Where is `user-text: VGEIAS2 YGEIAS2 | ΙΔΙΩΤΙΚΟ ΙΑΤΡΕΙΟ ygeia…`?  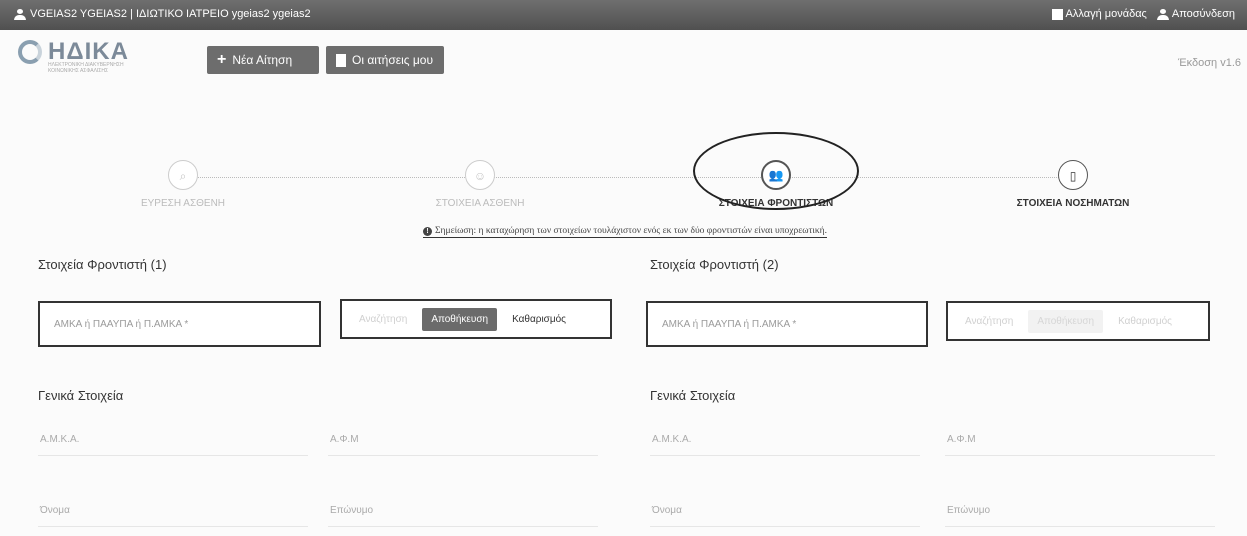 user-text: VGEIAS2 YGEIAS2 | ΙΔΙΩΤΙΚΟ ΙΑΤΡΕΙΟ ygeia… is located at coordinates (170, 14).